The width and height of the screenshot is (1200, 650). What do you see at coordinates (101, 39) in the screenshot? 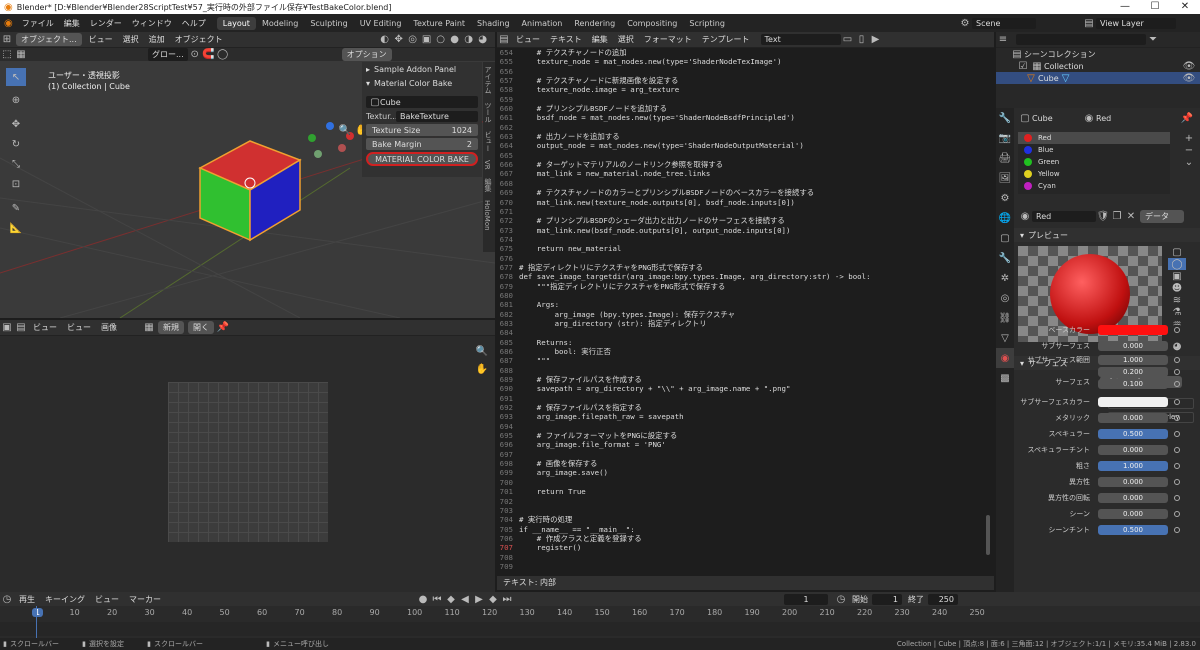
I see `viewport-menu-view: ビュー` at bounding box center [101, 39].